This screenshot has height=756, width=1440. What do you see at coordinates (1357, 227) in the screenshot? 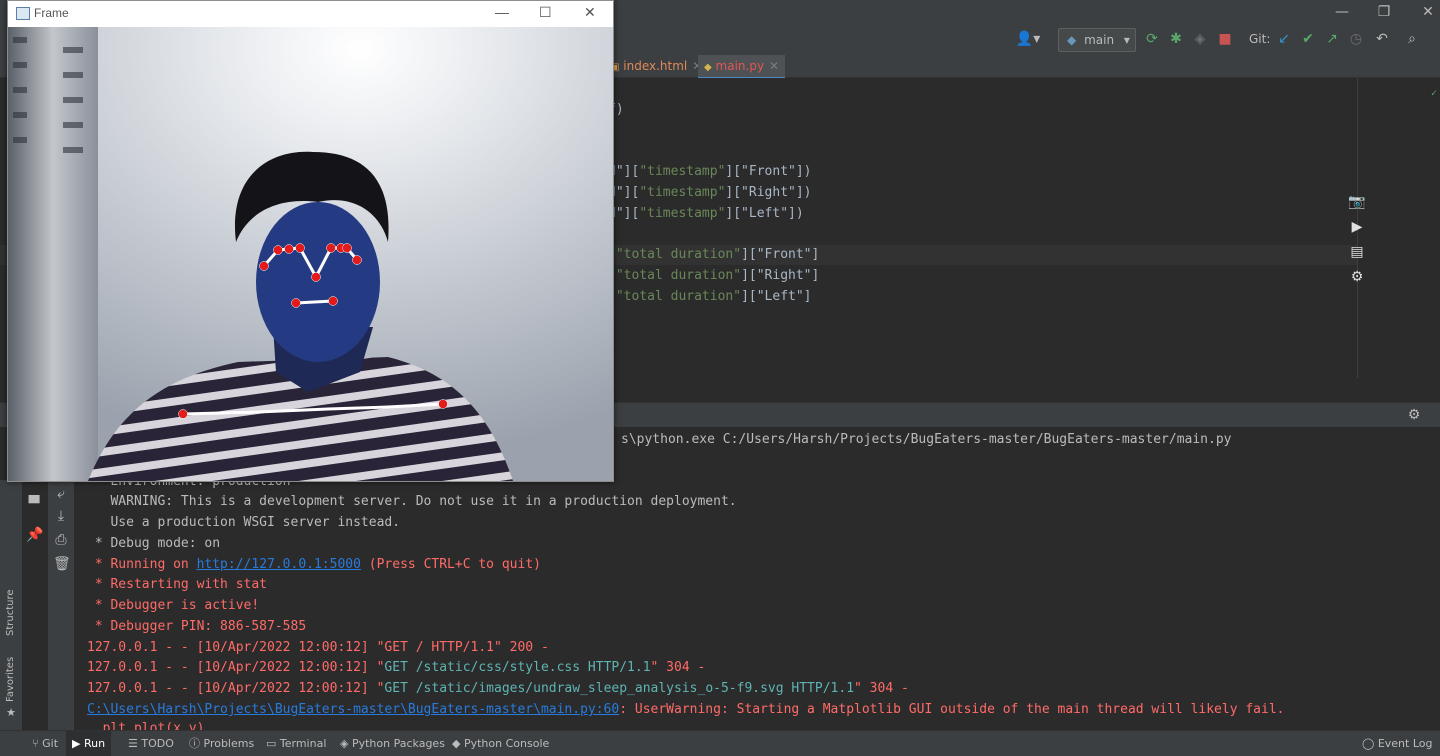
I see `video-icon: ▶` at bounding box center [1357, 227].